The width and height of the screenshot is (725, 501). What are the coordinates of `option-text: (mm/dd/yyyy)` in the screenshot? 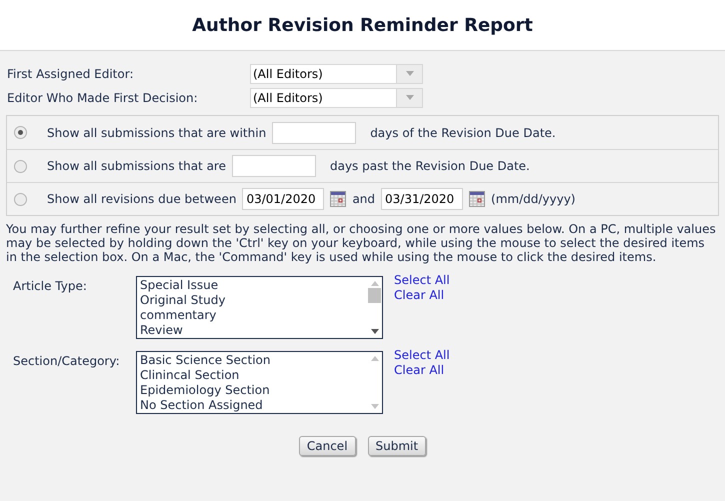 It's located at (533, 199).